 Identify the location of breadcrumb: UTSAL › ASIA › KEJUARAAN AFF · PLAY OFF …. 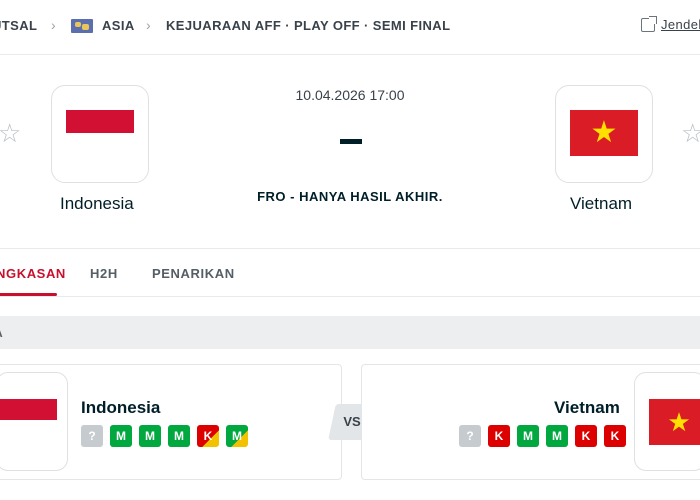
(350, 26).